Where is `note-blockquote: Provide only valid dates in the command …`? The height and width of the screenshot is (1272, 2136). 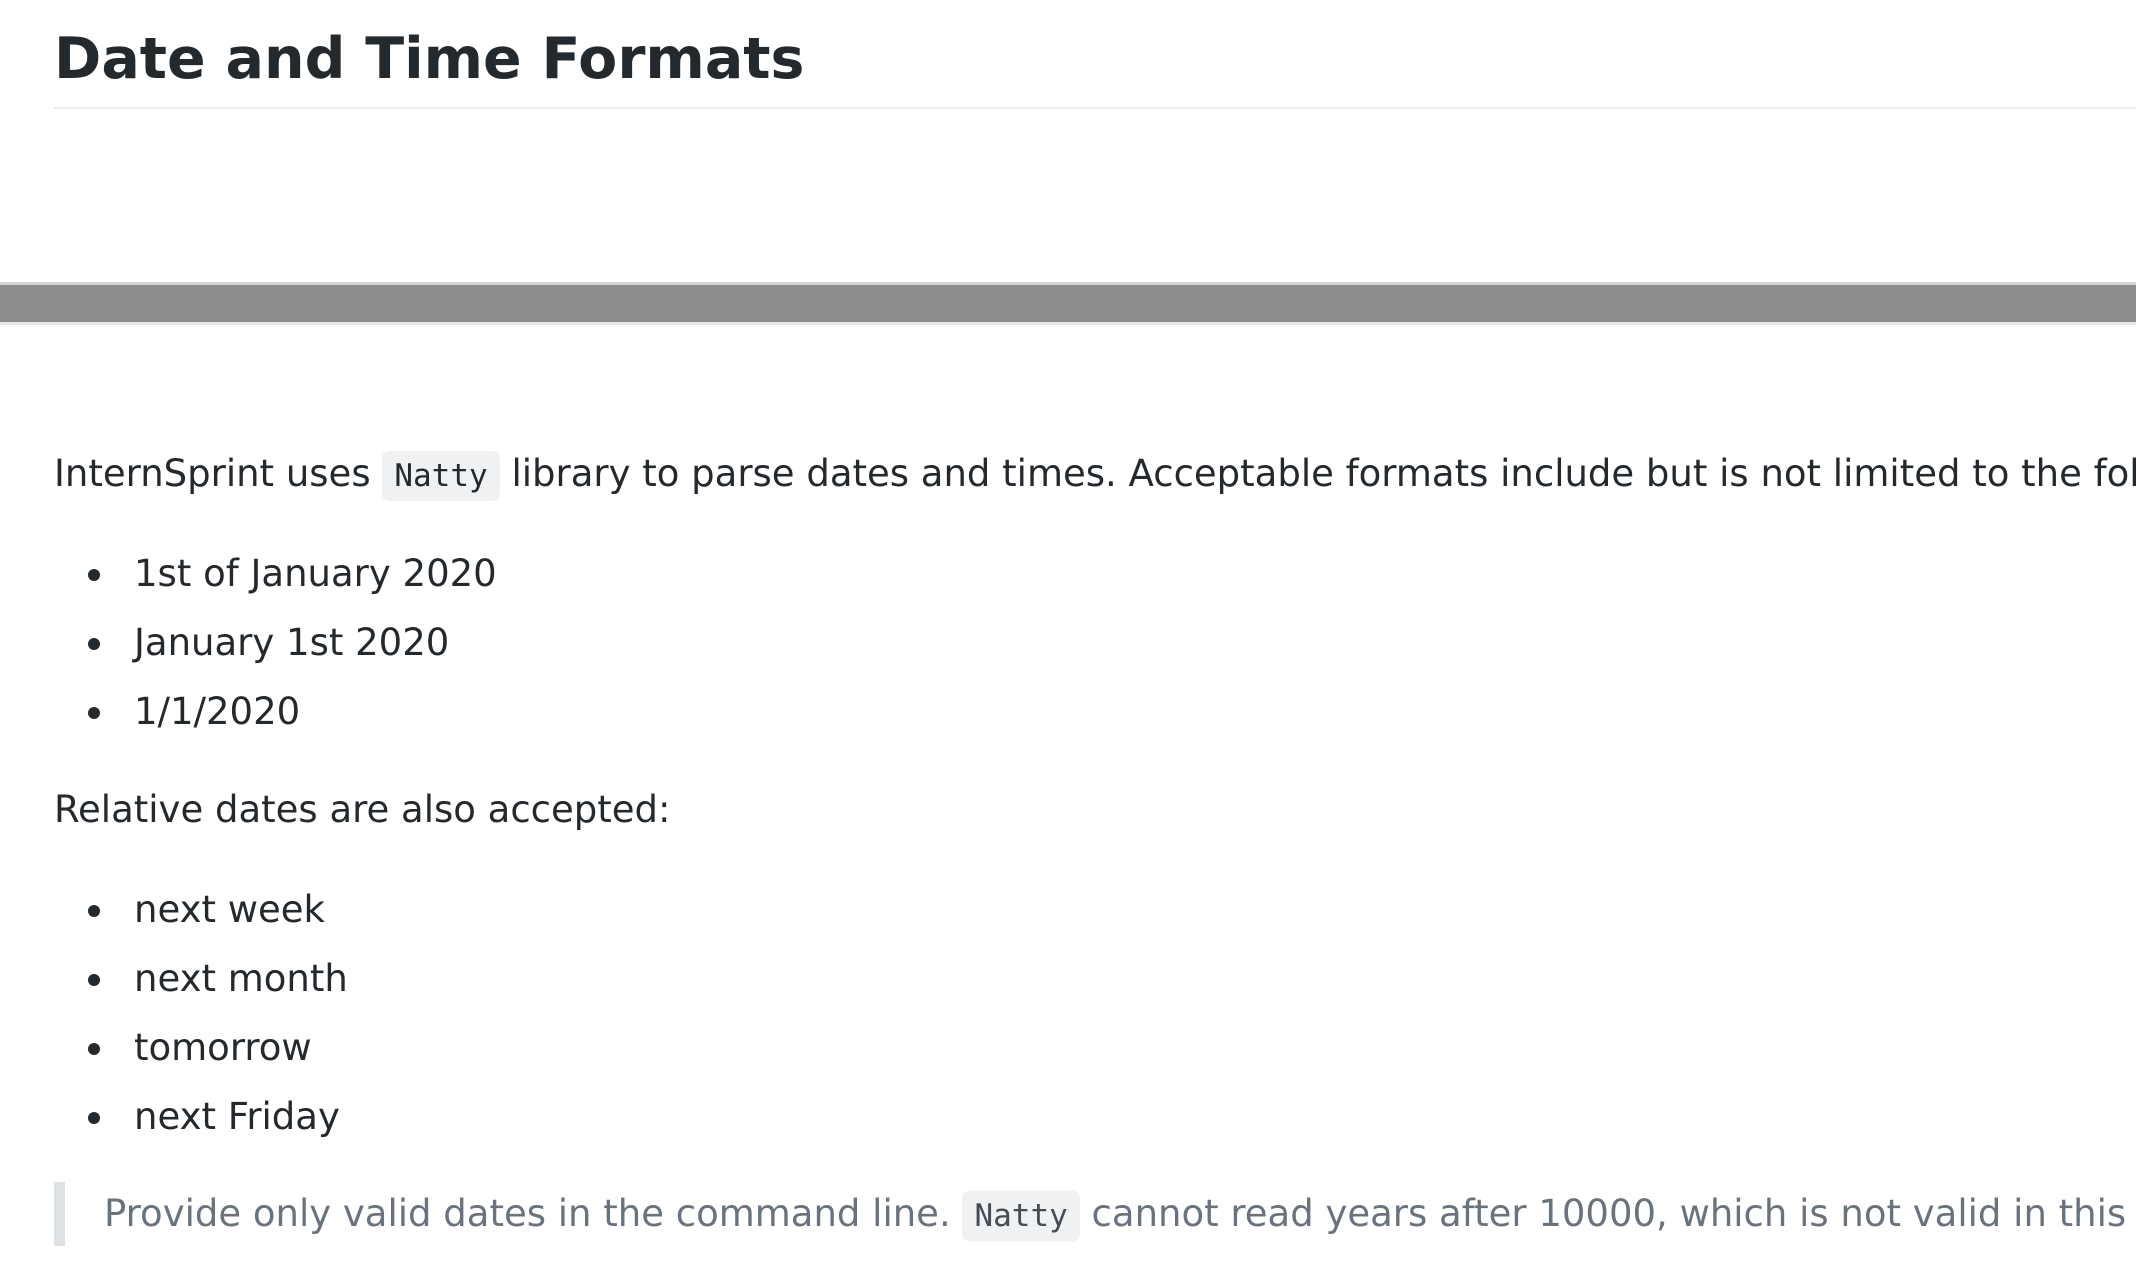 note-blockquote: Provide only valid dates in the command … is located at coordinates (1095, 1214).